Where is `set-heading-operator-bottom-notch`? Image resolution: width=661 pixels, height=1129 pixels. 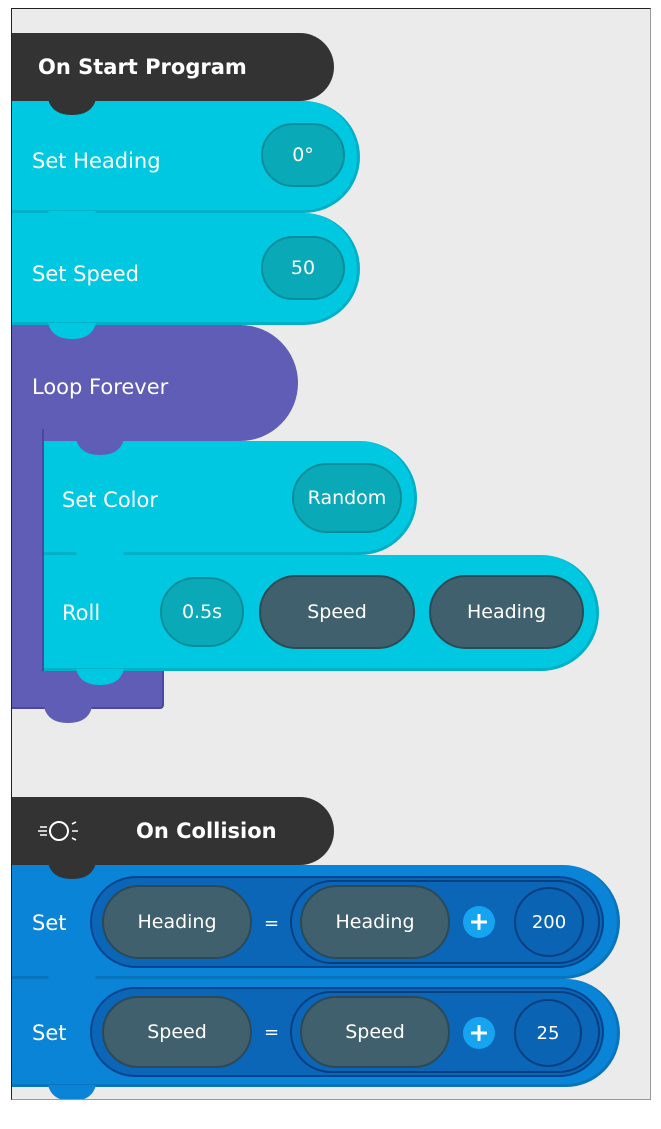
set-heading-operator-bottom-notch is located at coordinates (72, 984).